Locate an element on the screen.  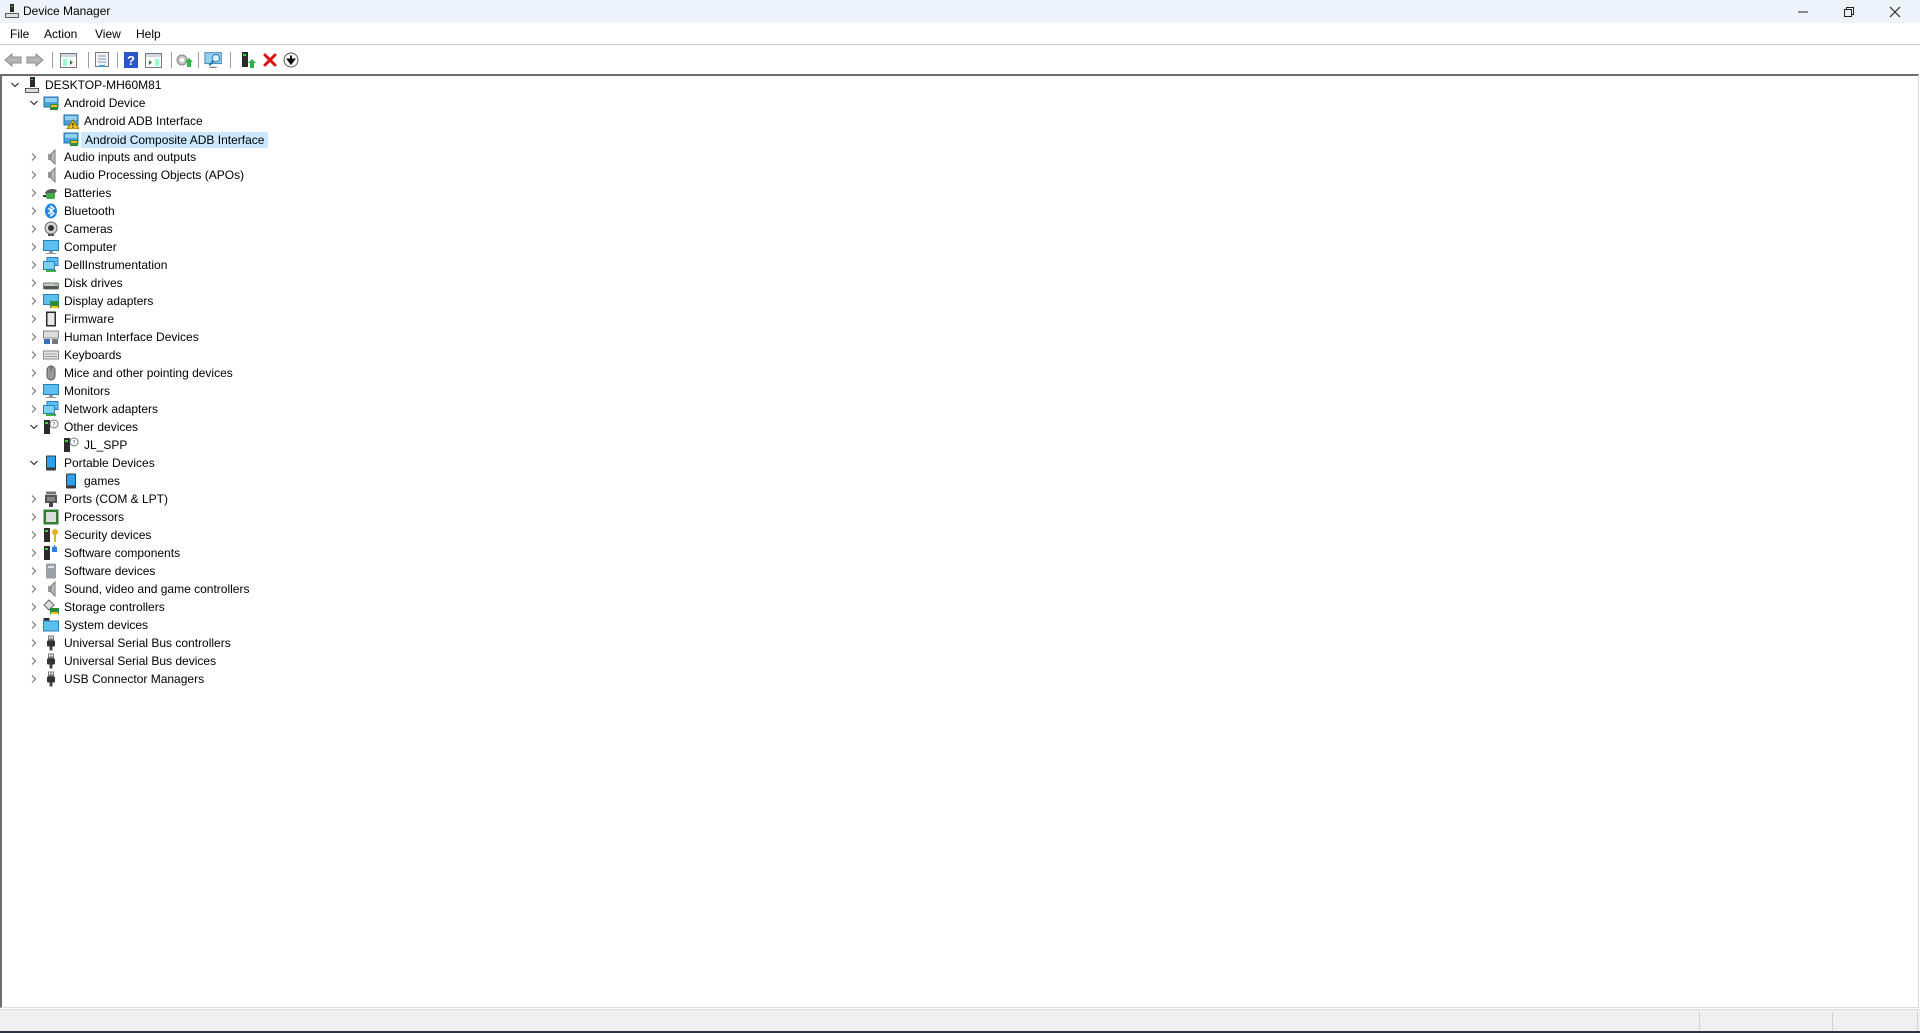
tree-item-label: Security devices is located at coordinates (107, 536).